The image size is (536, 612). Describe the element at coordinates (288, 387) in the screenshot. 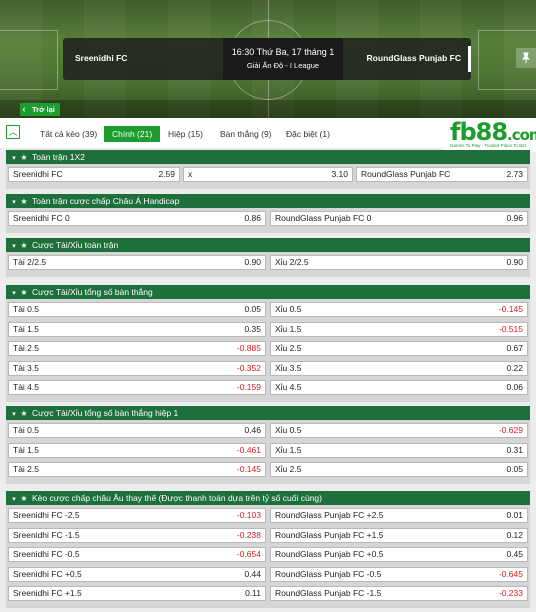

I see `odds-label: Xỉu 4.5` at that location.